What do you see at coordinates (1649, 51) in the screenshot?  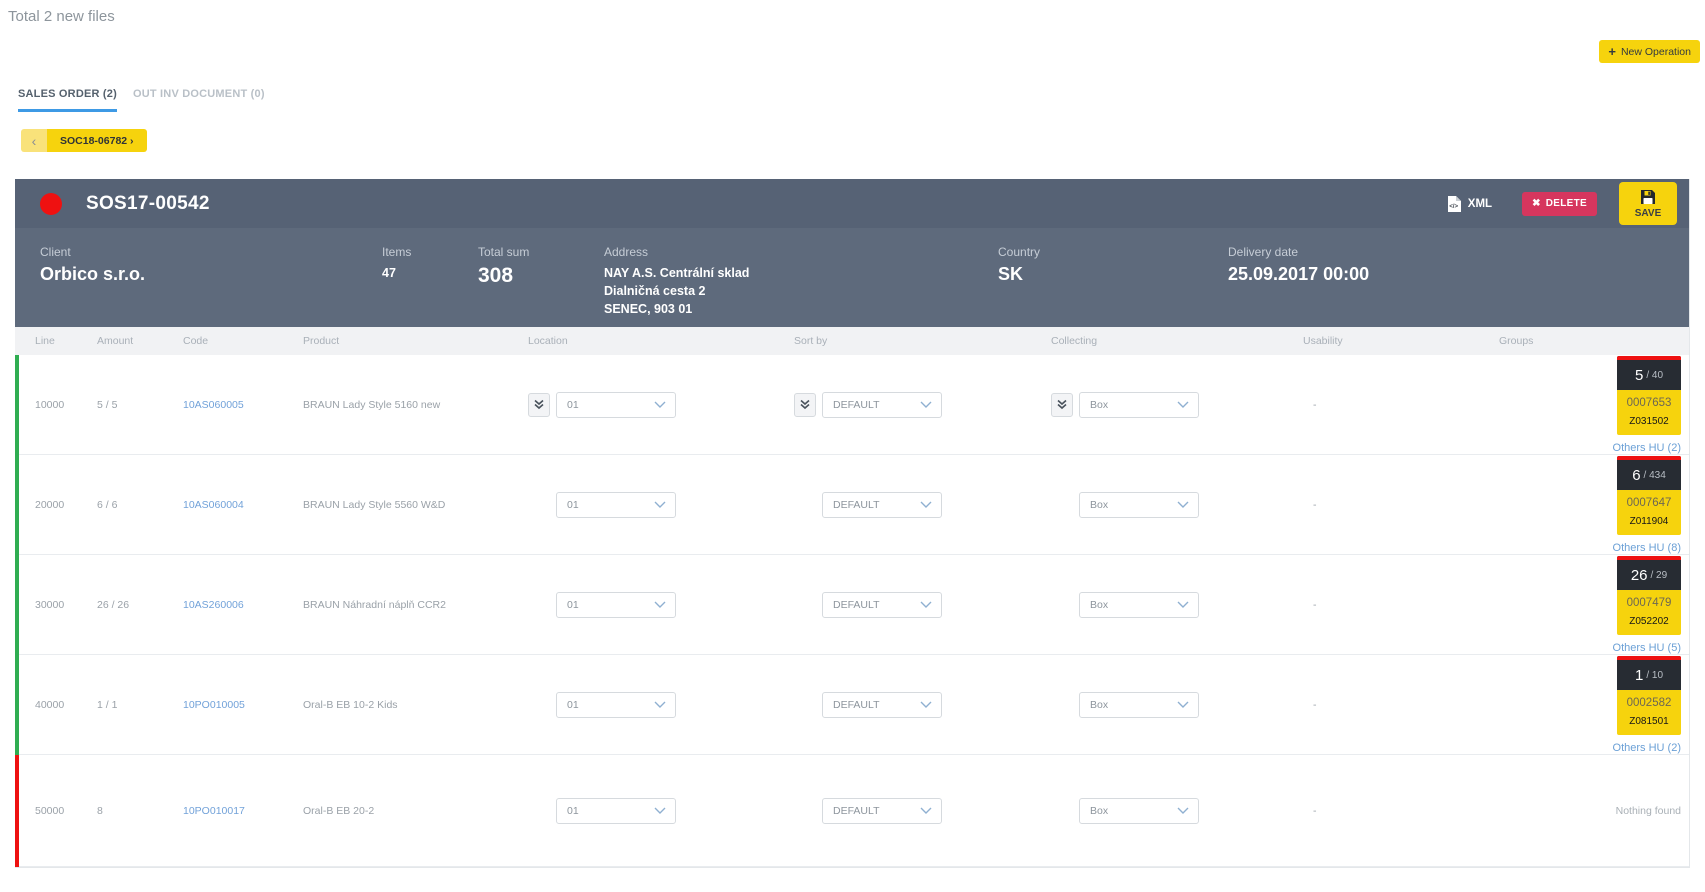 I see `new-operation-button: + New Operation` at bounding box center [1649, 51].